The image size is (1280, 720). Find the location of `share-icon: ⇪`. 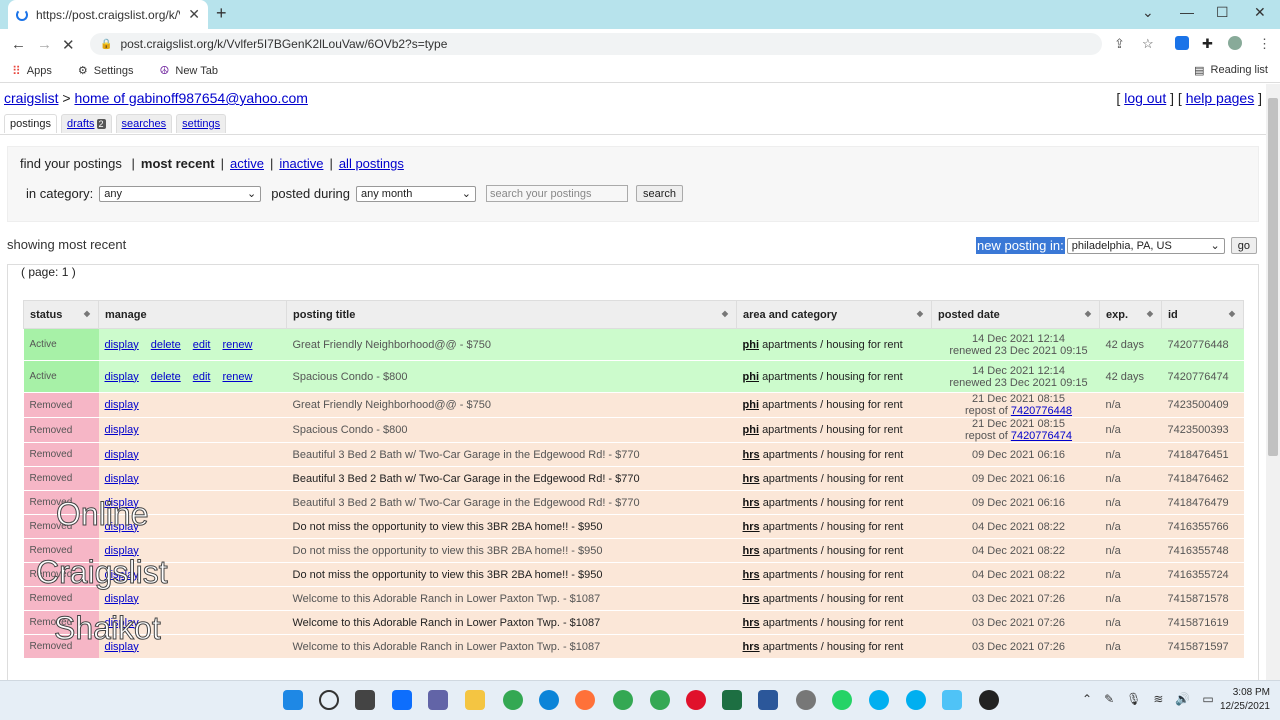

share-icon: ⇪ is located at coordinates (1119, 44).